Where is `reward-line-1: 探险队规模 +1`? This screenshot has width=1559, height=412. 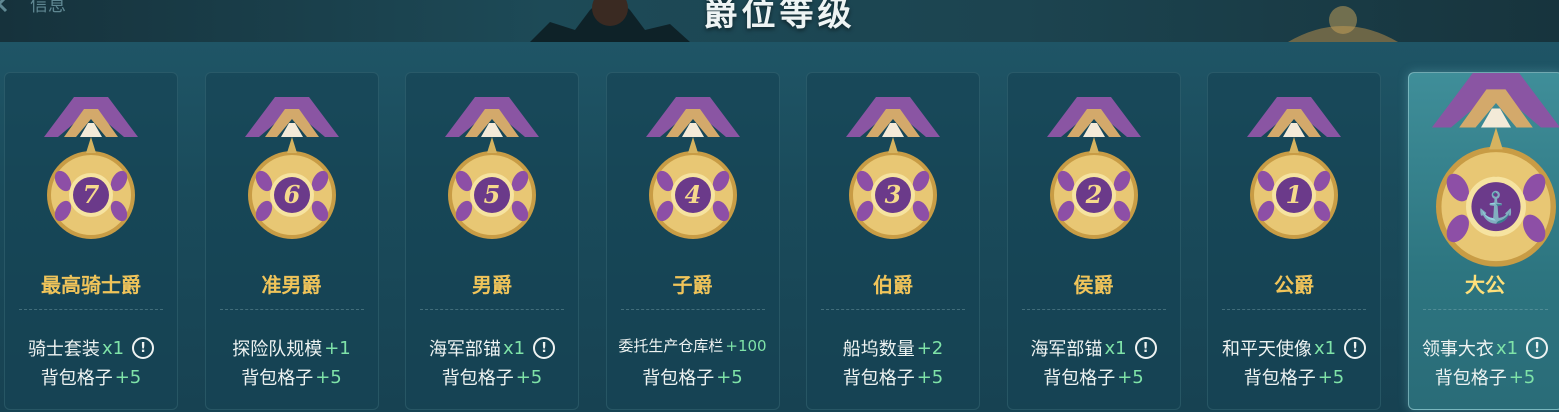
reward-line-1: 探险队规模 +1 is located at coordinates (292, 348).